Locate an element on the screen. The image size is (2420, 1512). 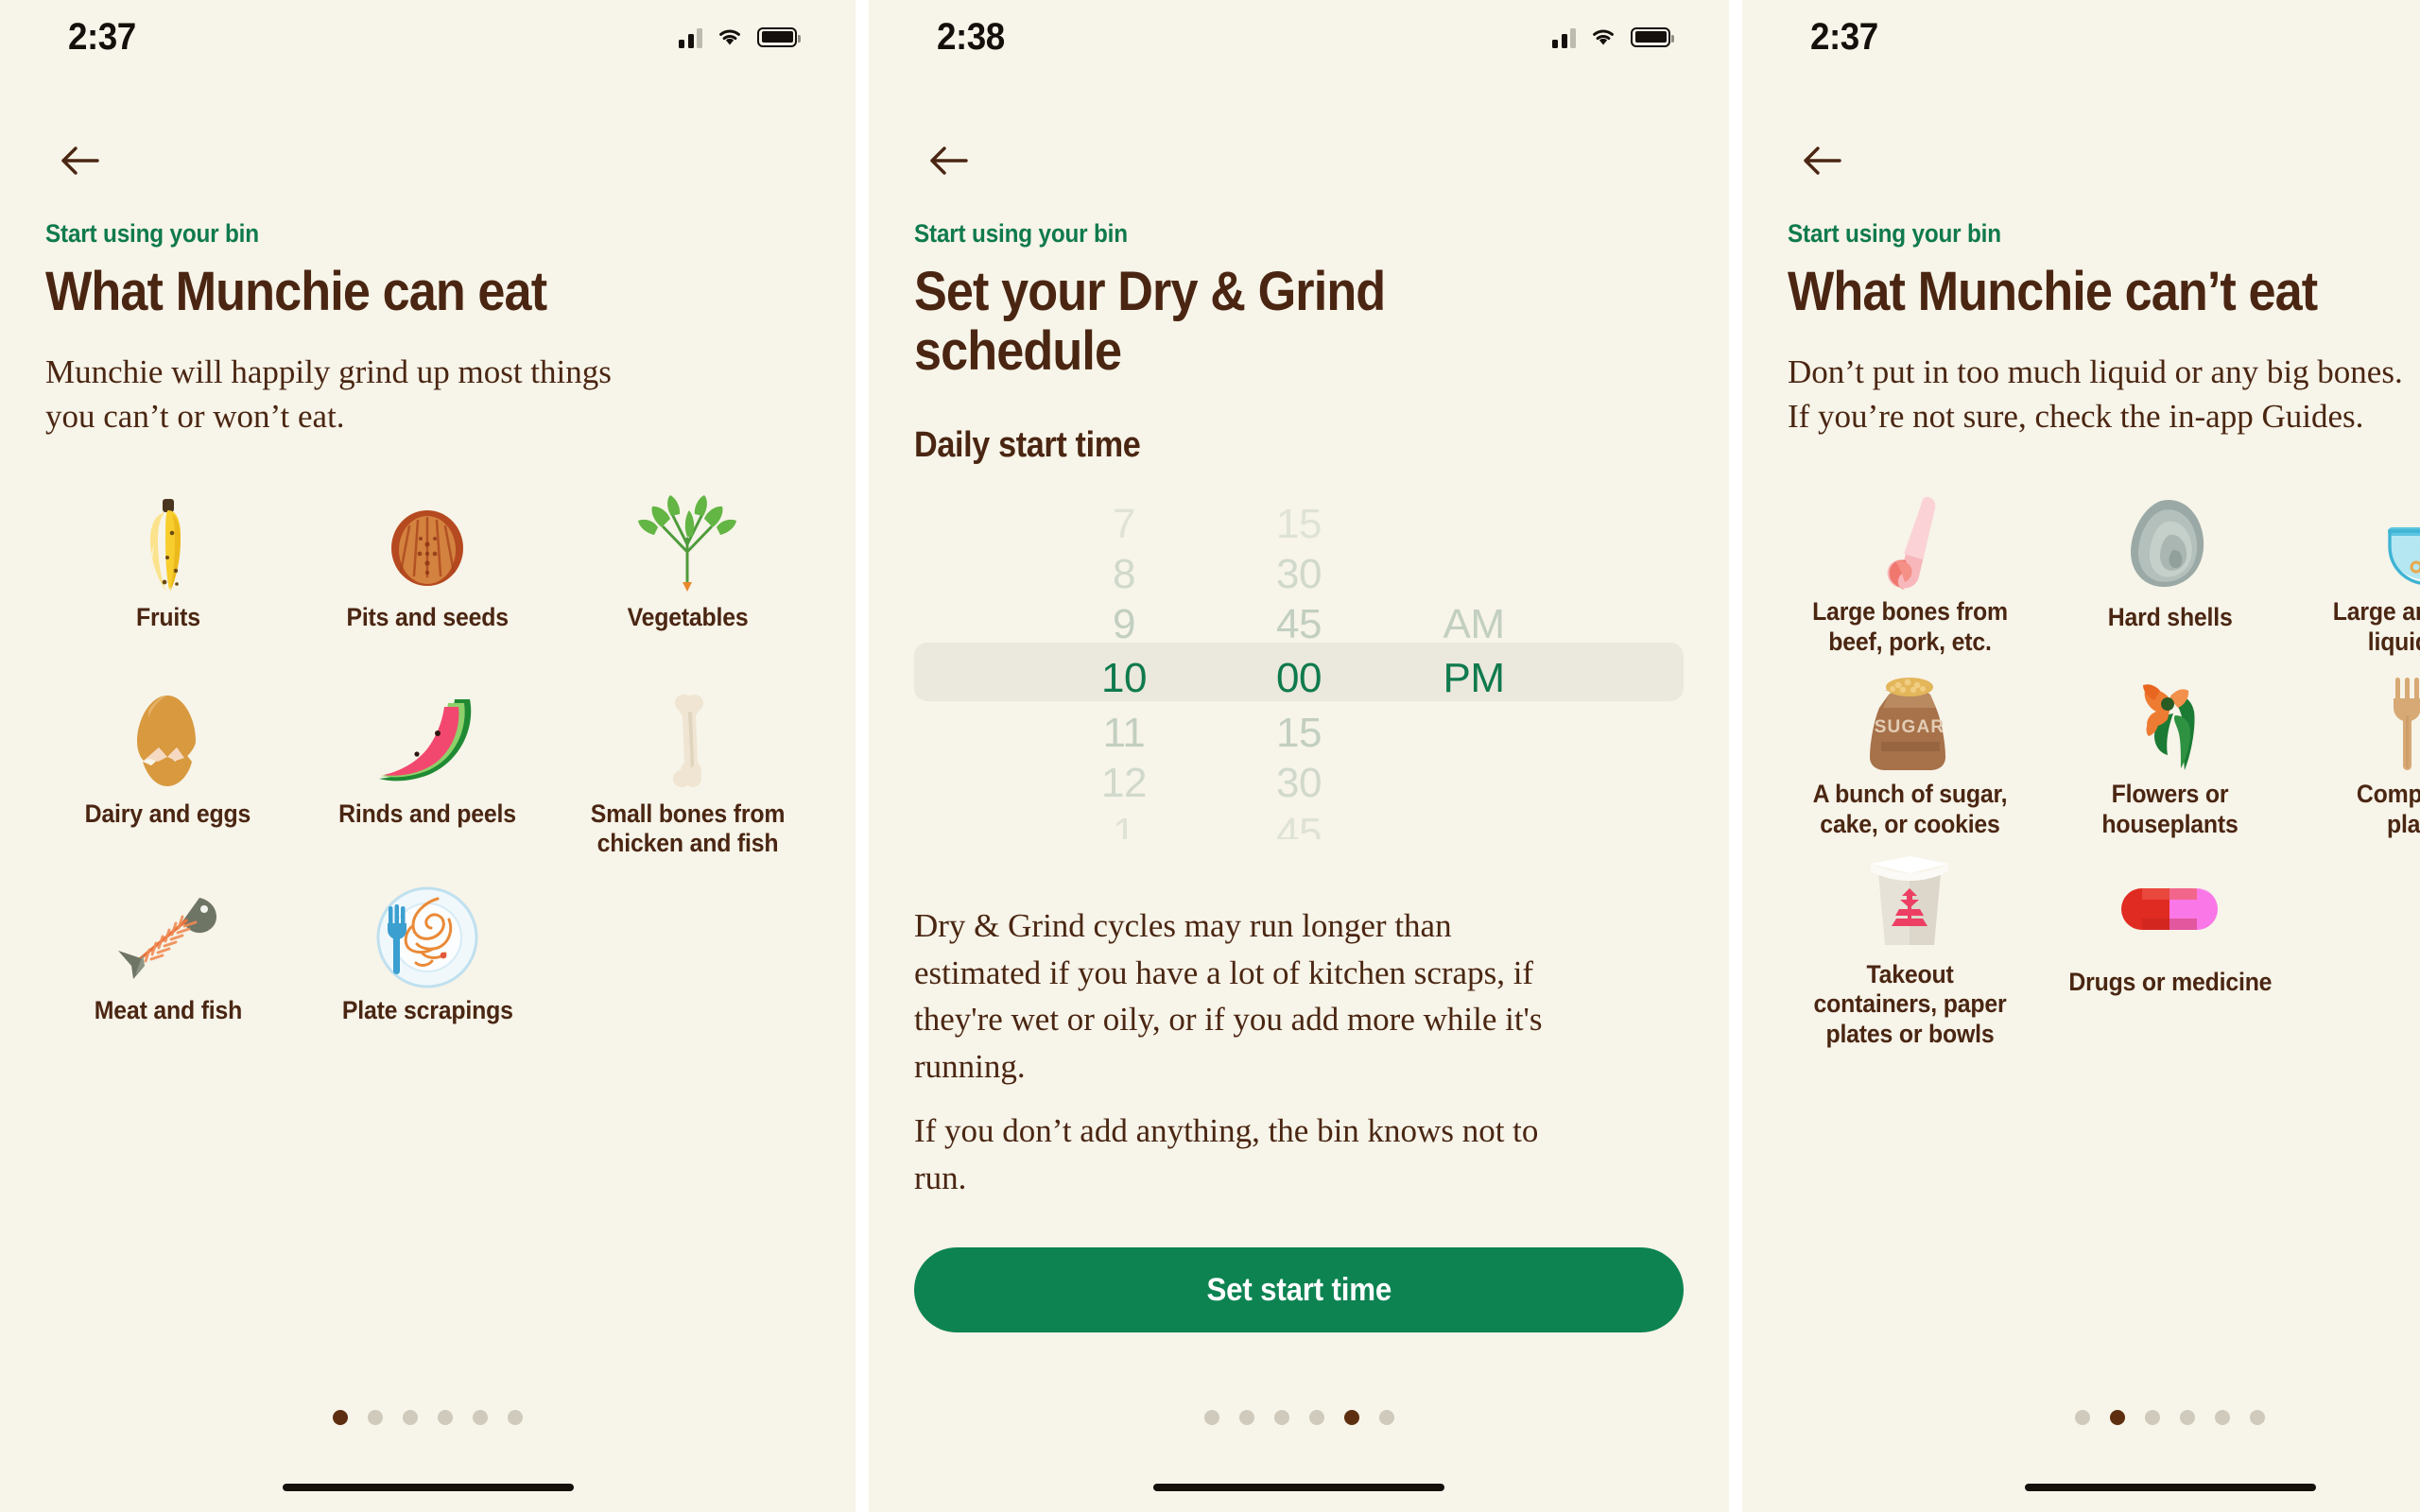
cellular-signal-icon is located at coordinates (690, 37).